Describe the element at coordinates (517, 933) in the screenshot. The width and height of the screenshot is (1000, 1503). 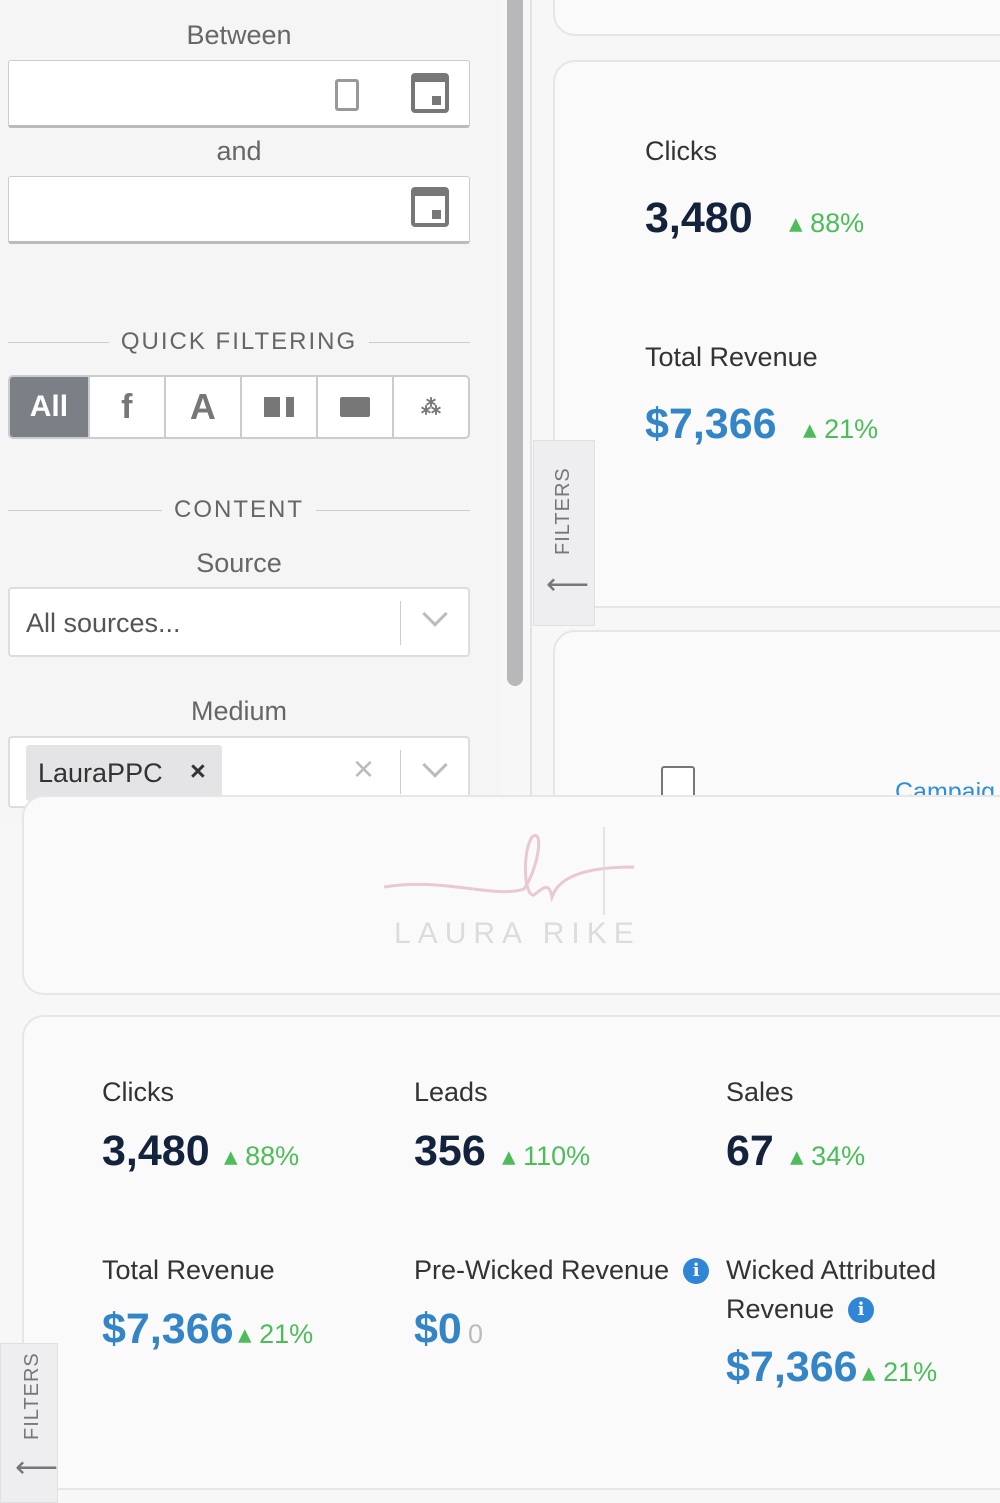
I see `logo-text: LAURA RIKE` at that location.